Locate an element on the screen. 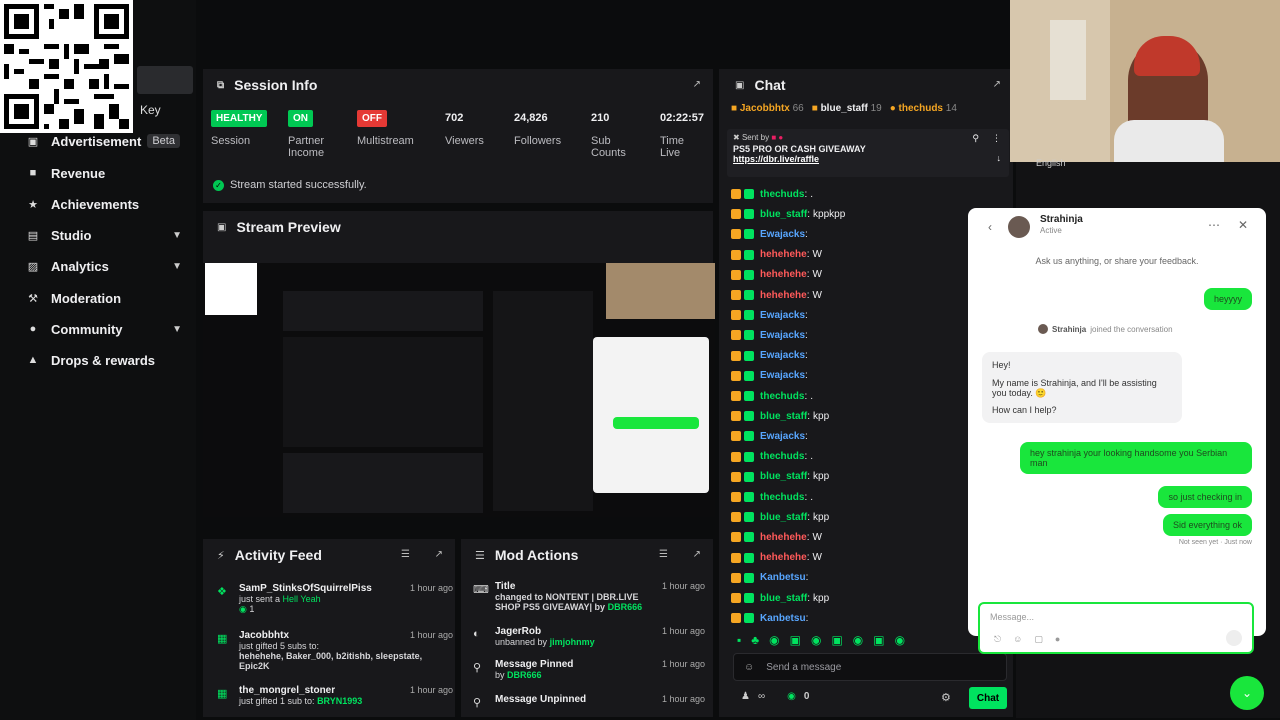 The image size is (1280, 720). top-chatter: ● thechuds 14 is located at coordinates (923, 108).